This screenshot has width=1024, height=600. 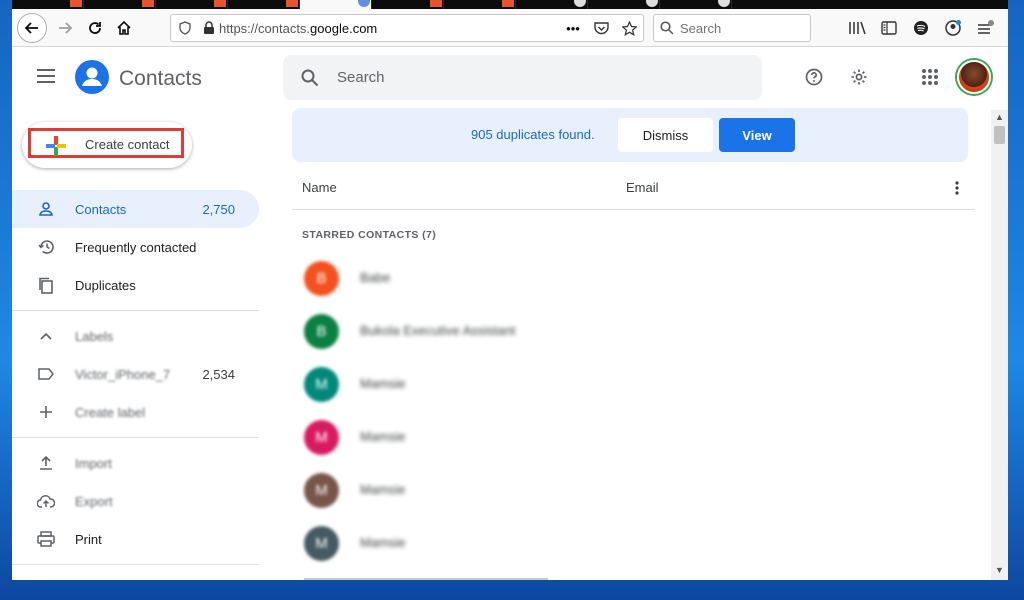 I want to click on home-icon, so click(x=124, y=27).